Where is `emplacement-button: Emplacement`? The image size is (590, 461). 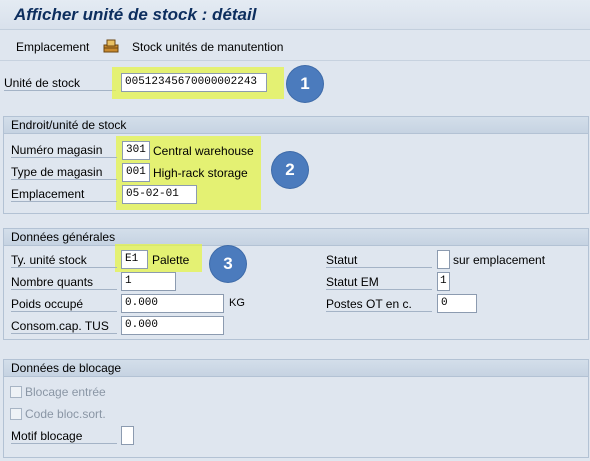
emplacement-button: Emplacement is located at coordinates (52, 47).